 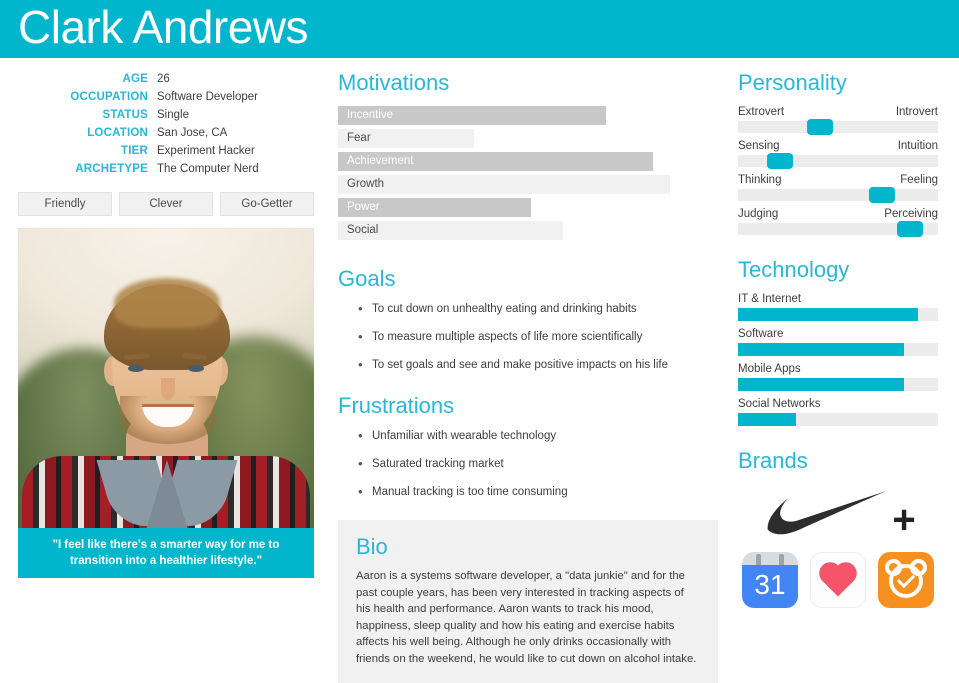 I want to click on motivation-row-fear: Fear, so click(x=528, y=138).